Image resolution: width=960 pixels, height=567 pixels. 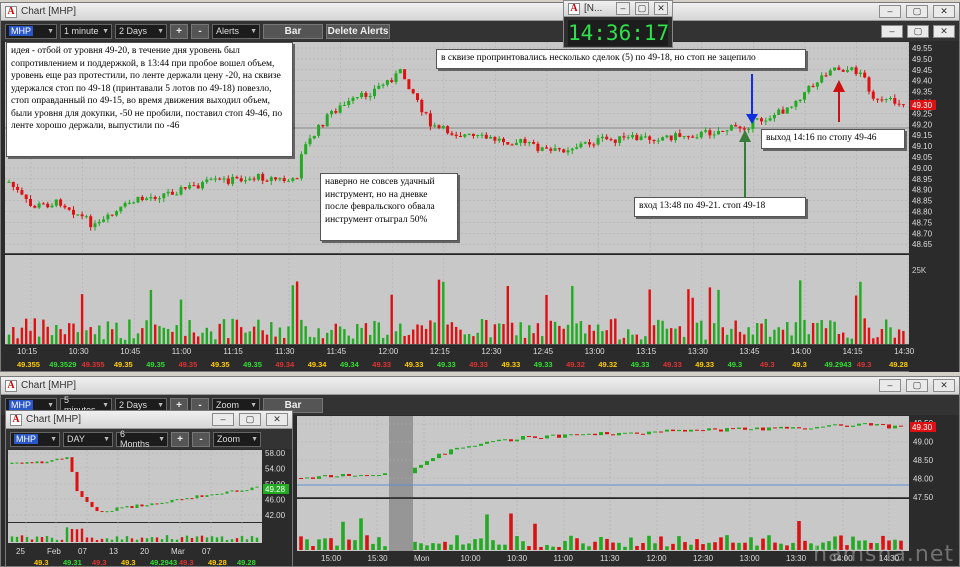 What do you see at coordinates (88, 439) in the screenshot?
I see `interval-select: DAY ▼` at bounding box center [88, 439].